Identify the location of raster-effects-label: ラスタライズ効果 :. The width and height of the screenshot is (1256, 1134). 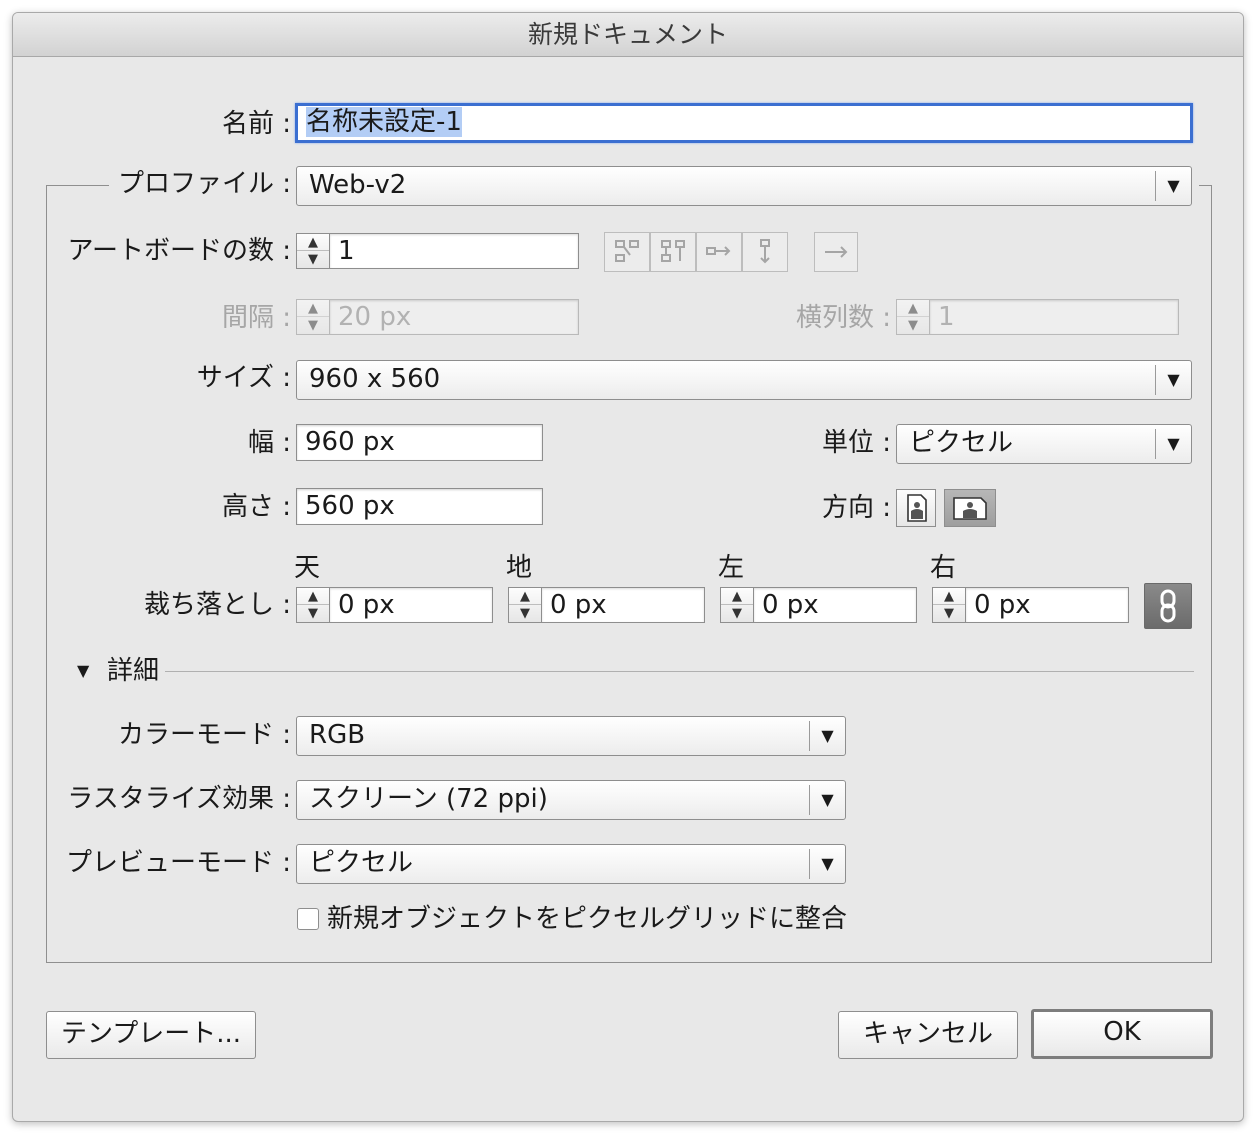
(179, 799).